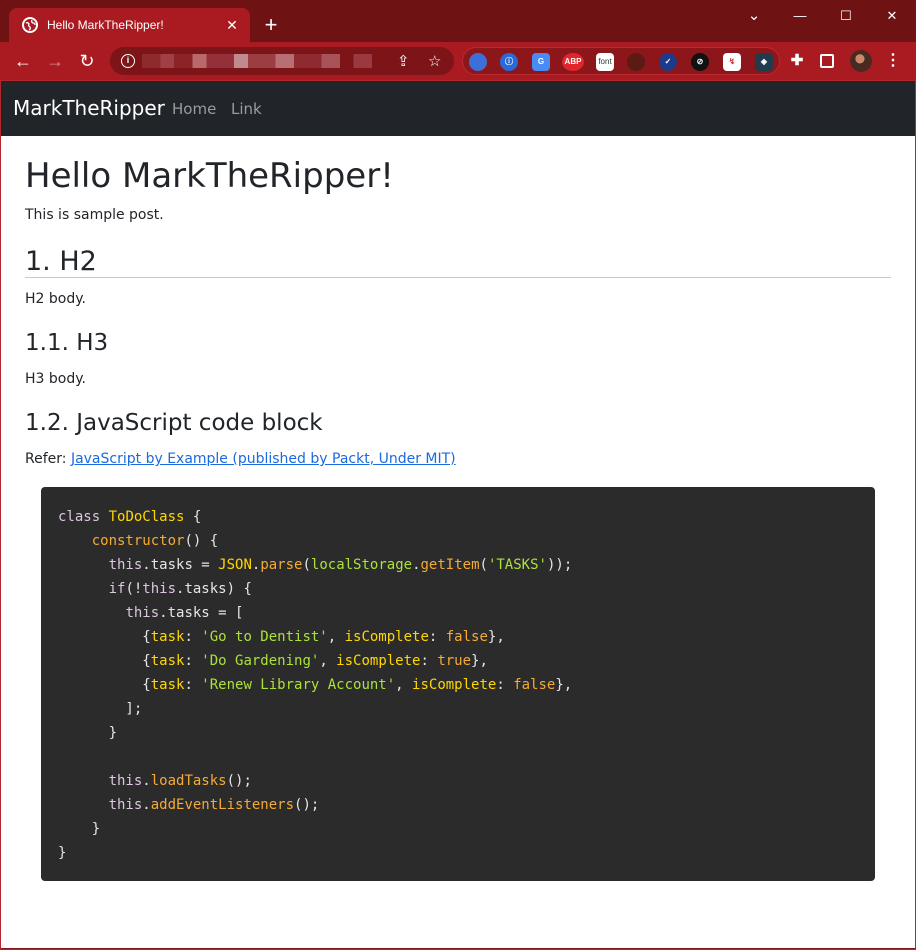  I want to click on extension-translate-icon: G, so click(541, 62).